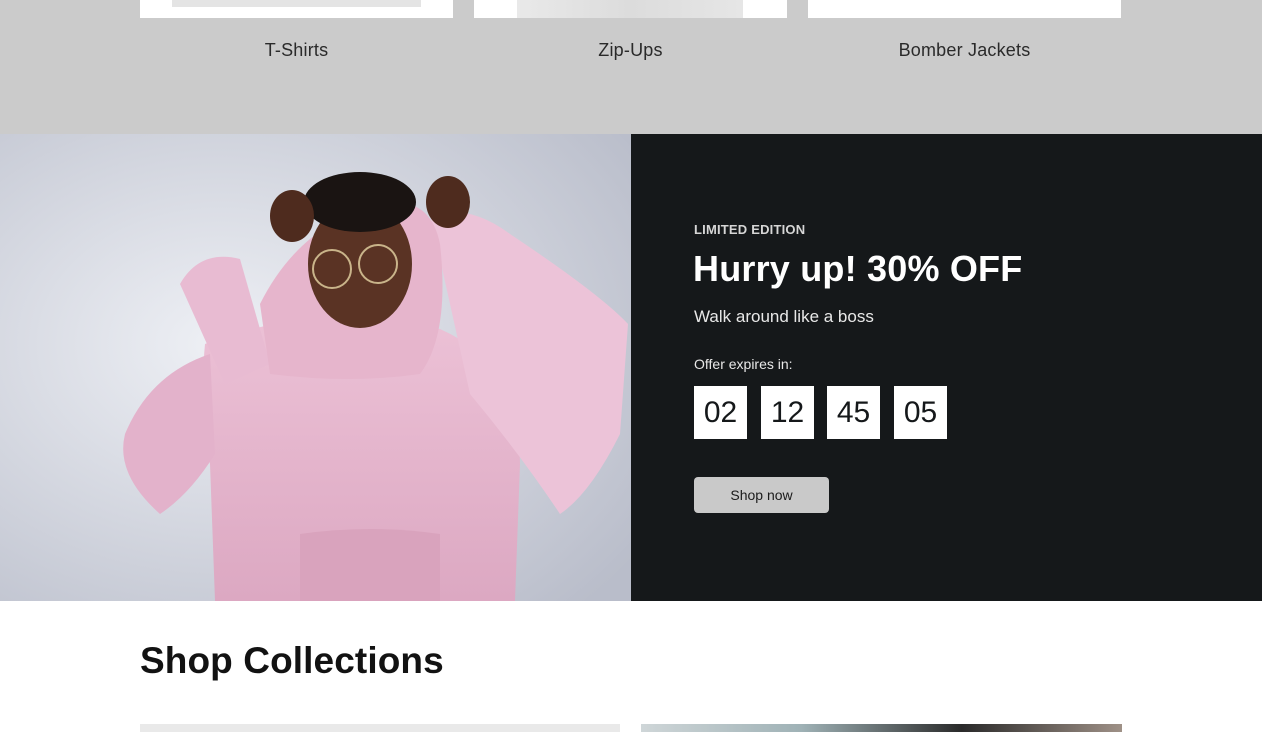 The image size is (1262, 732). I want to click on category-card-zipups, so click(630, 9).